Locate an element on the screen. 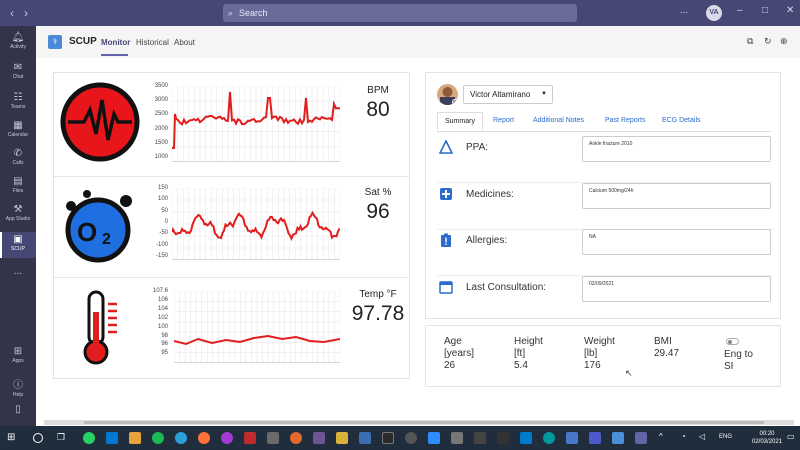 The height and width of the screenshot is (450, 800). unit-toggle-label: Eng to SI is located at coordinates (738, 361).